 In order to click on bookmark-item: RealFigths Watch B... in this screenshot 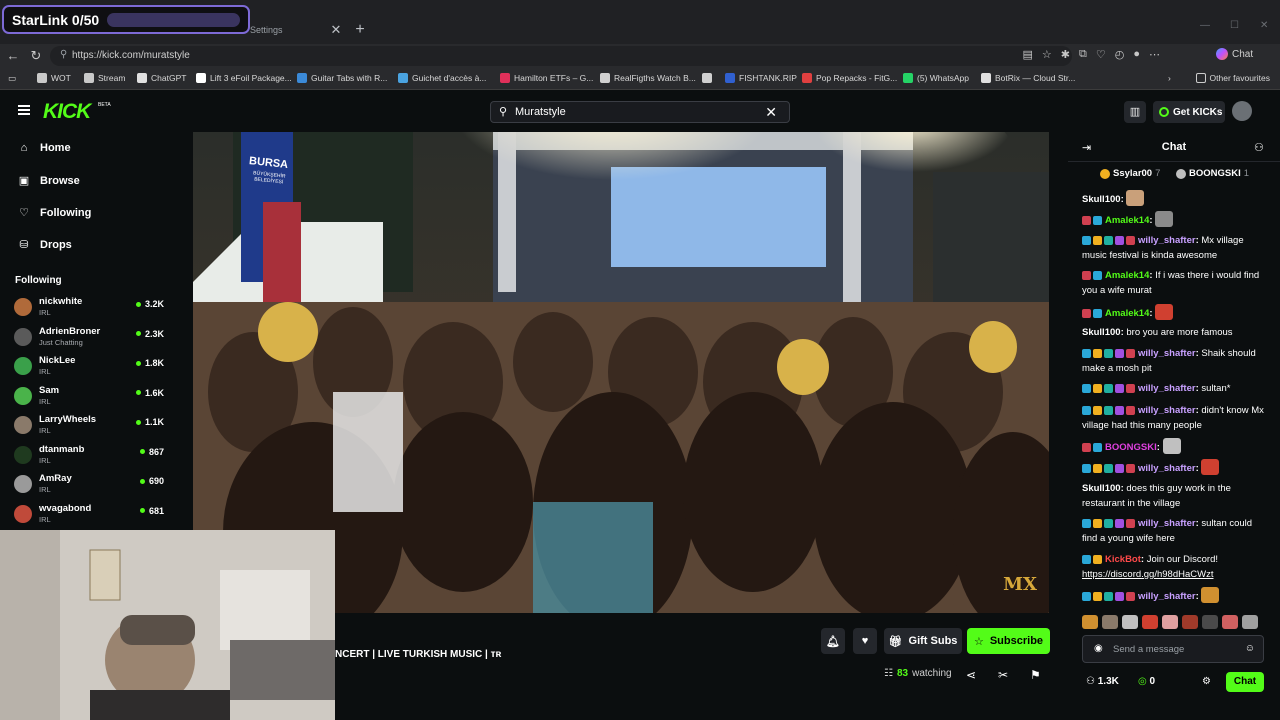, I will do `click(648, 78)`.